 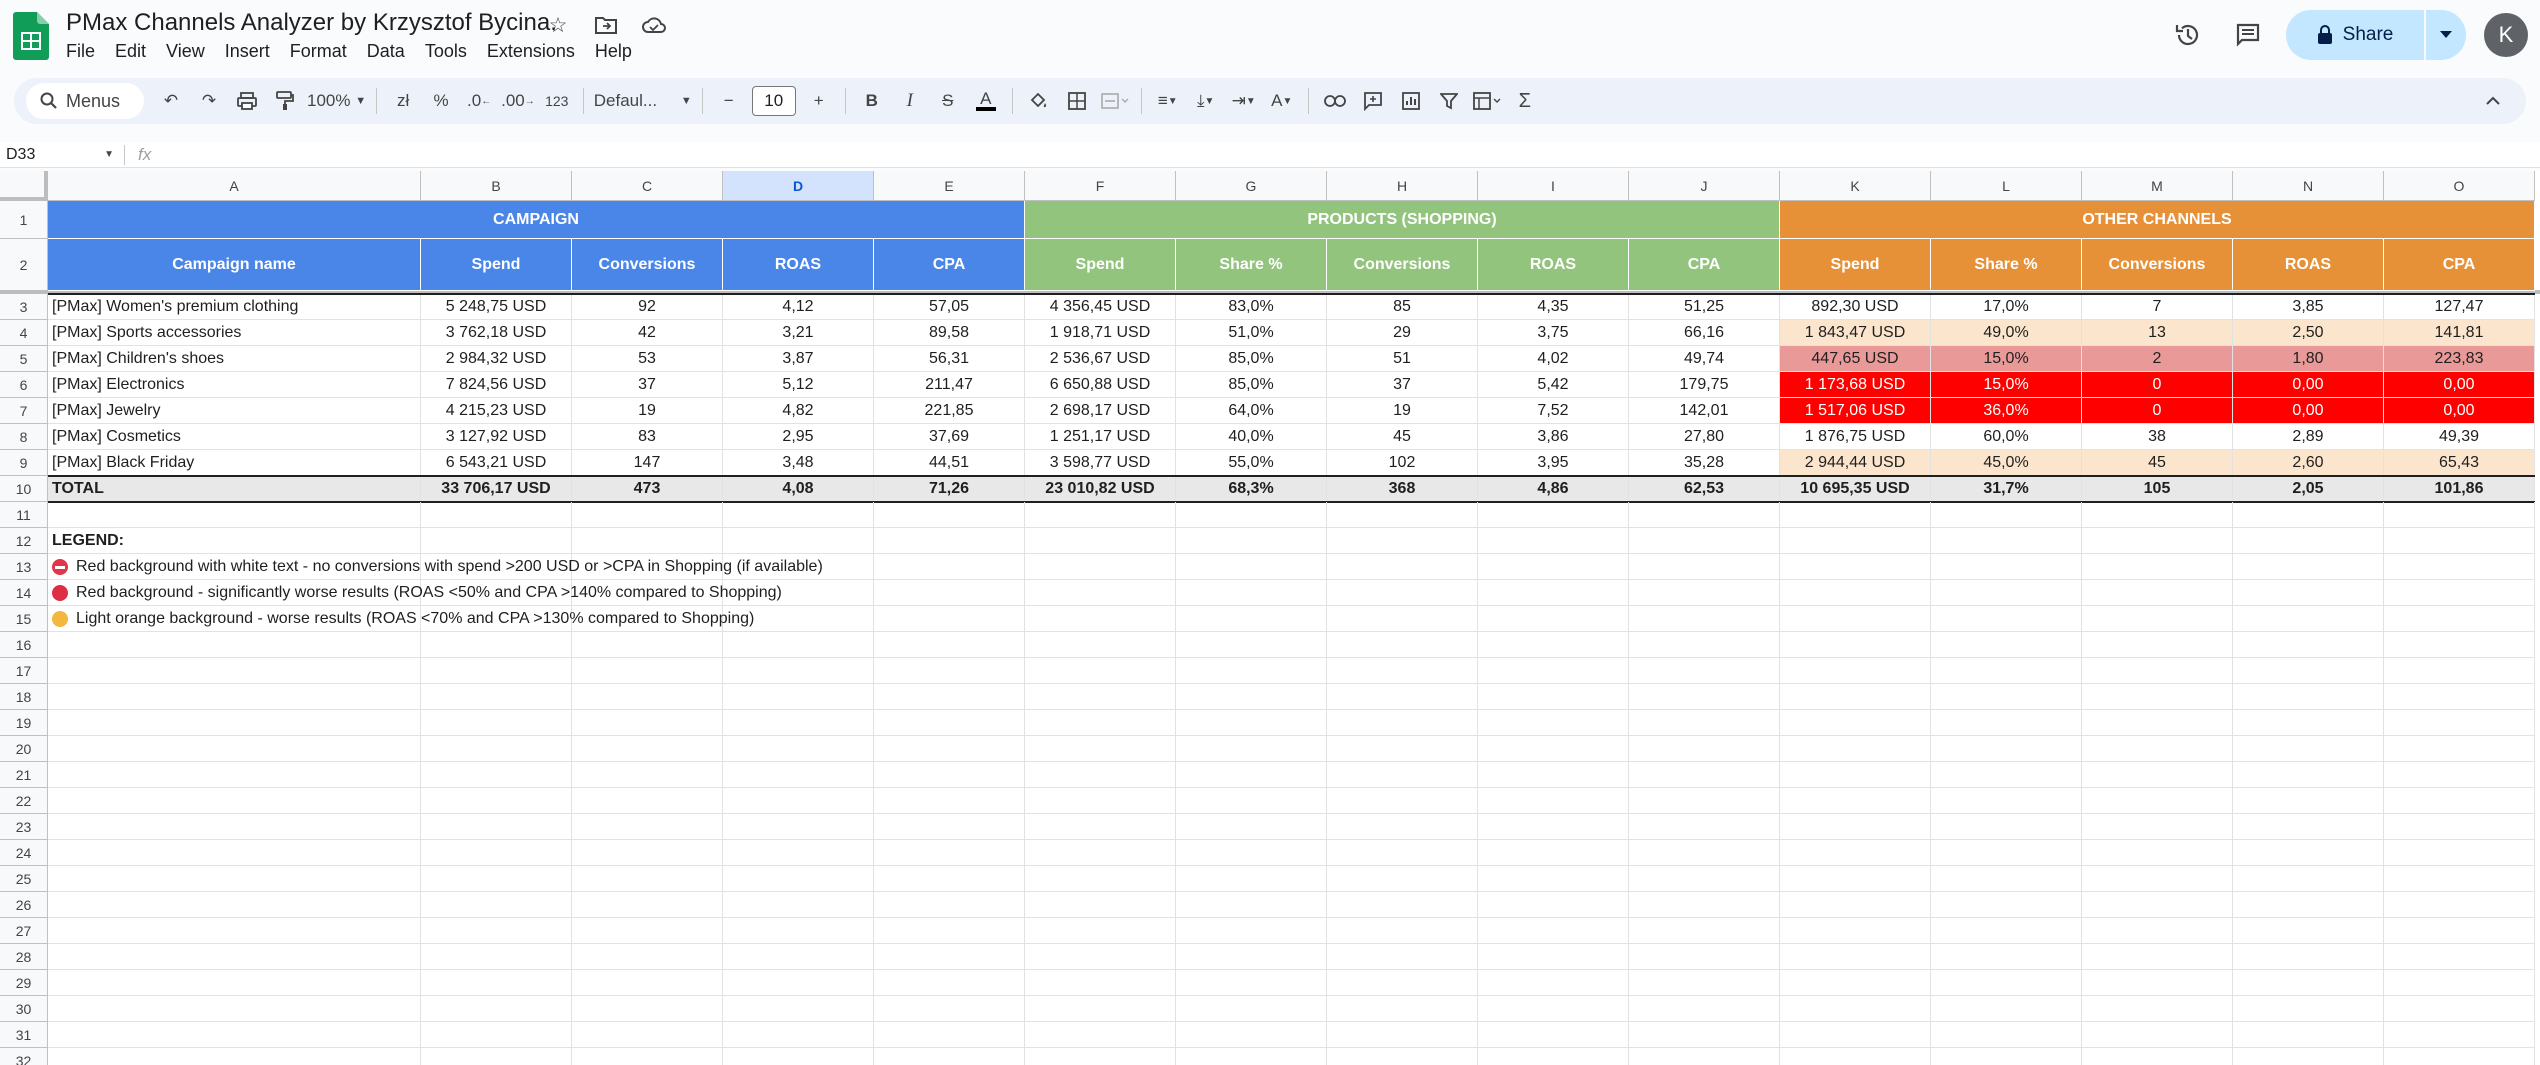 What do you see at coordinates (2157, 265) in the screenshot?
I see `column-title-conversions: Conversions` at bounding box center [2157, 265].